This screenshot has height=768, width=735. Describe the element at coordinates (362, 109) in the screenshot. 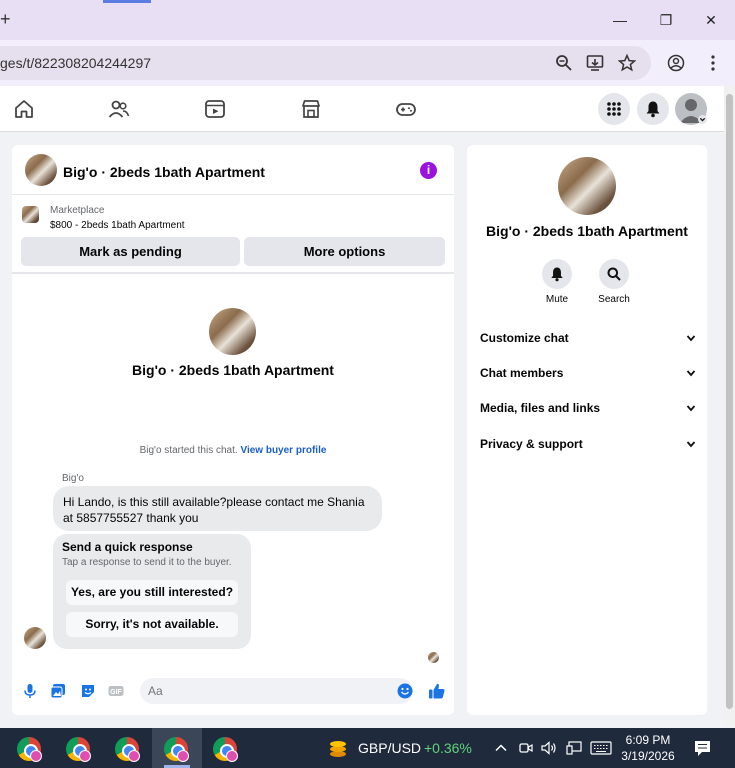

I see `facebook-navbar` at that location.